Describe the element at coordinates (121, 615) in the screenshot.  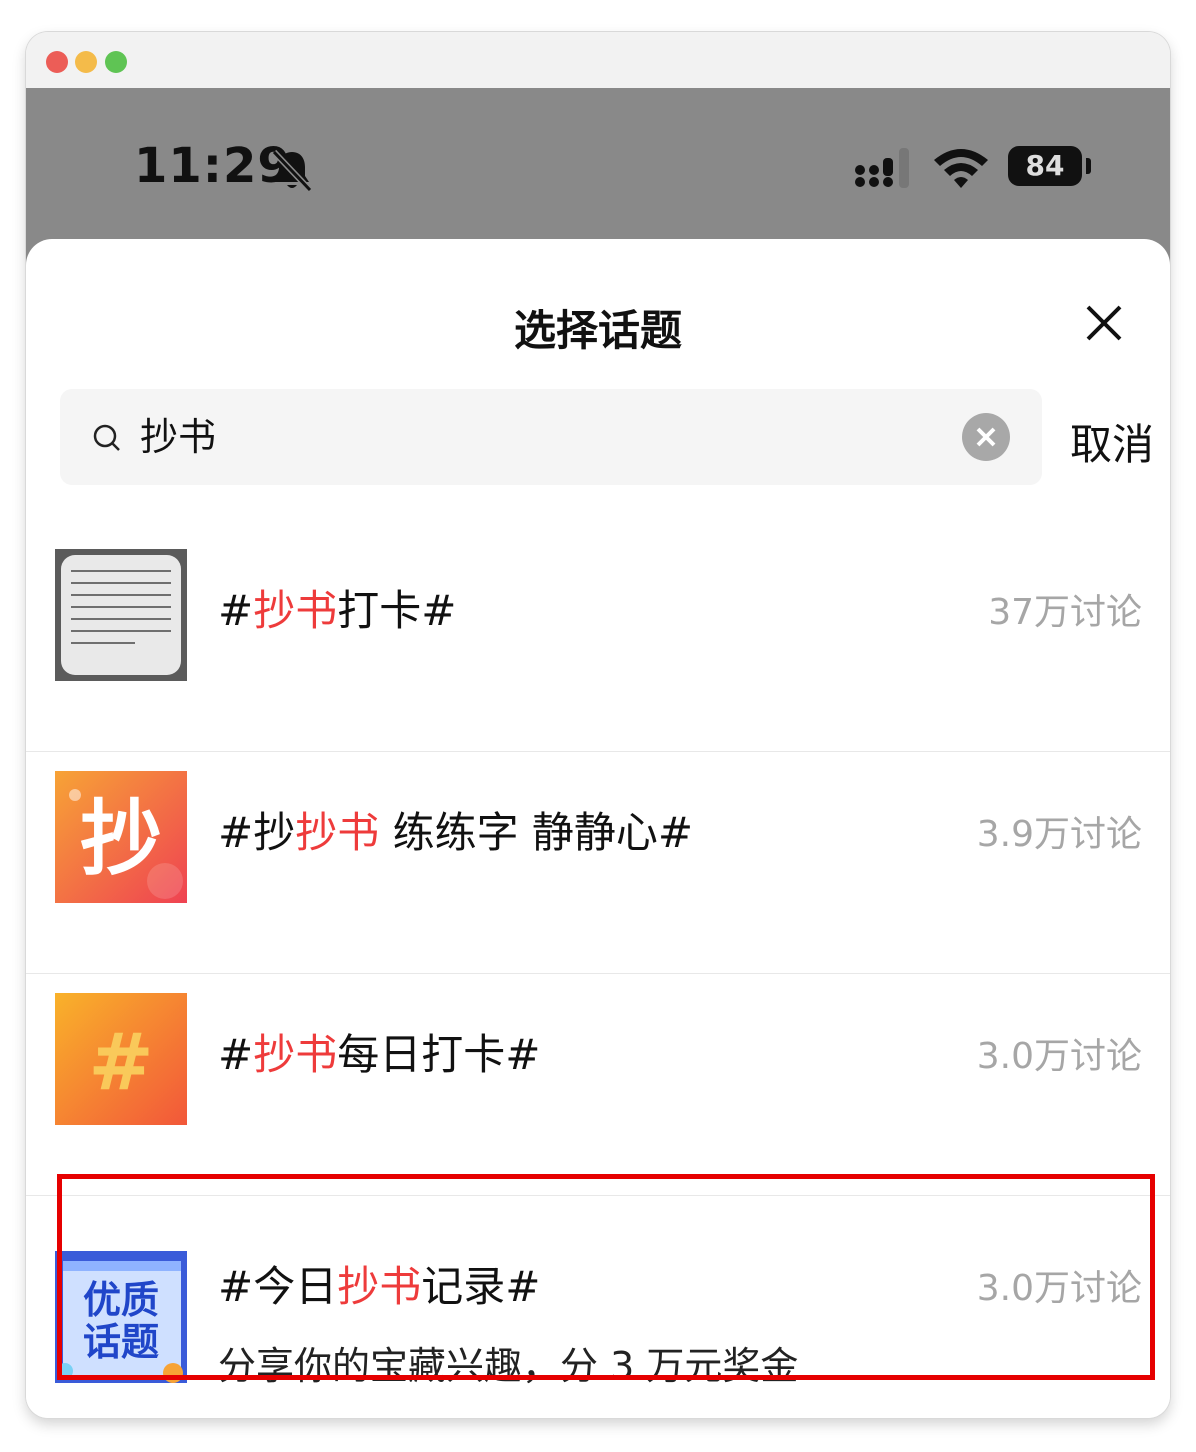
I see `topic-thumbnail` at that location.